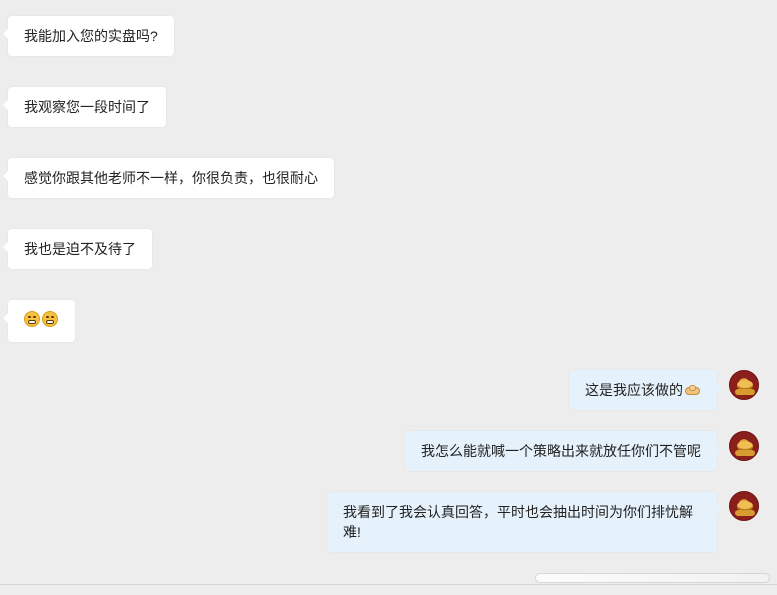 The image size is (777, 595). Describe the element at coordinates (652, 578) in the screenshot. I see `horizontal-scrollbar` at that location.